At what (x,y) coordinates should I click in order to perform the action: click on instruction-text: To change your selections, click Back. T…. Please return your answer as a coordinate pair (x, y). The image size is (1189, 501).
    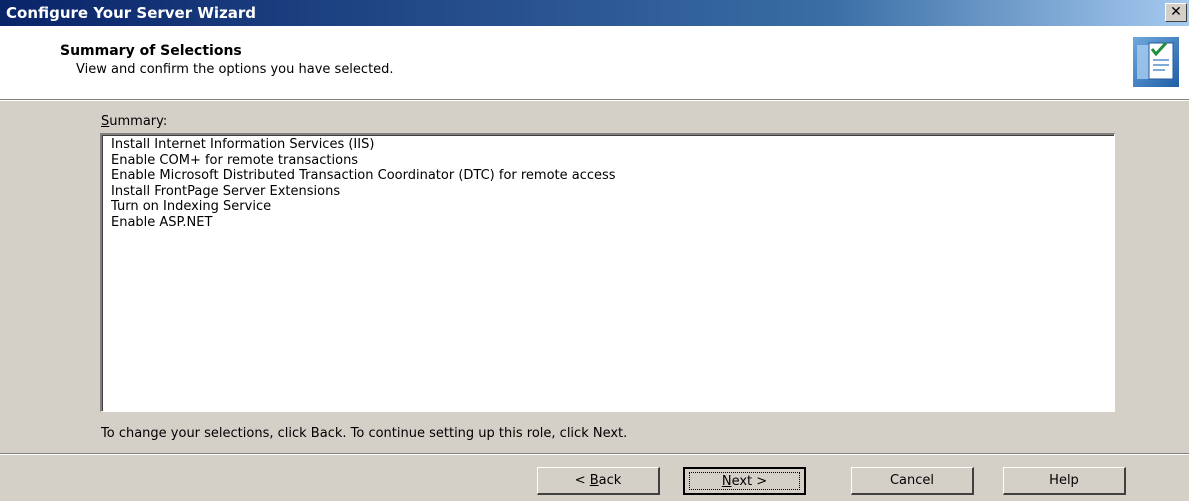
    Looking at the image, I should click on (364, 433).